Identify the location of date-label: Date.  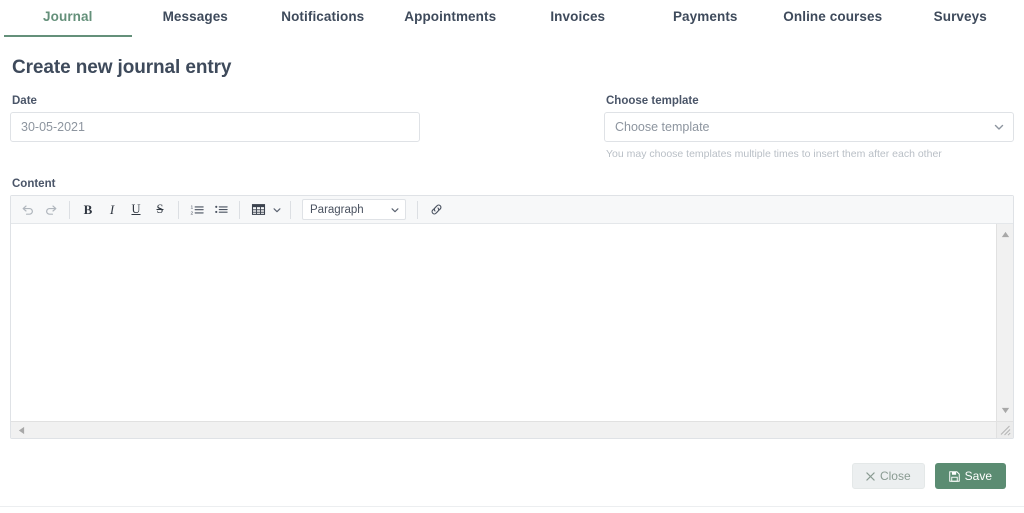
(24, 101).